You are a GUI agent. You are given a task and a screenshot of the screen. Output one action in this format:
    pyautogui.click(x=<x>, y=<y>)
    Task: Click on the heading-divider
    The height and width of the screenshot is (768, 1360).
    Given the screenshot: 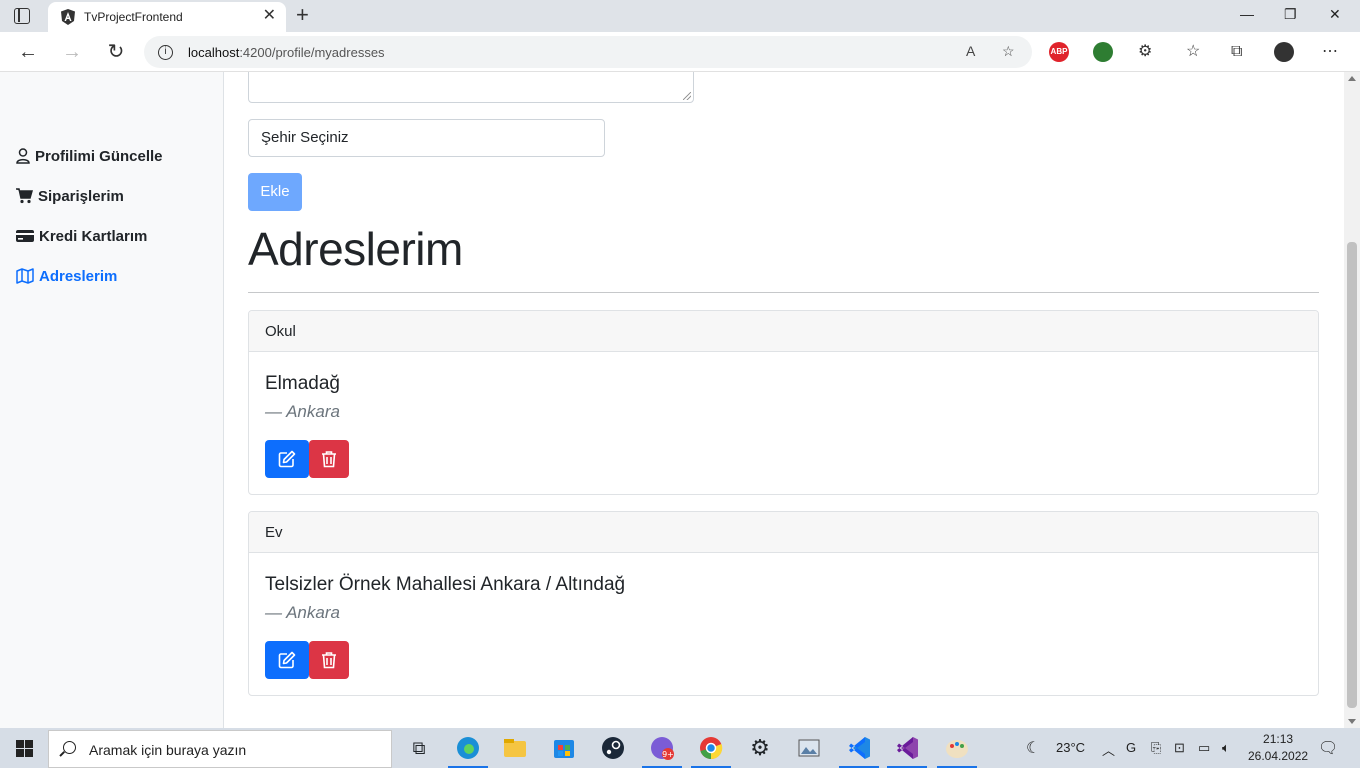 What is the action you would take?
    pyautogui.click(x=783, y=292)
    